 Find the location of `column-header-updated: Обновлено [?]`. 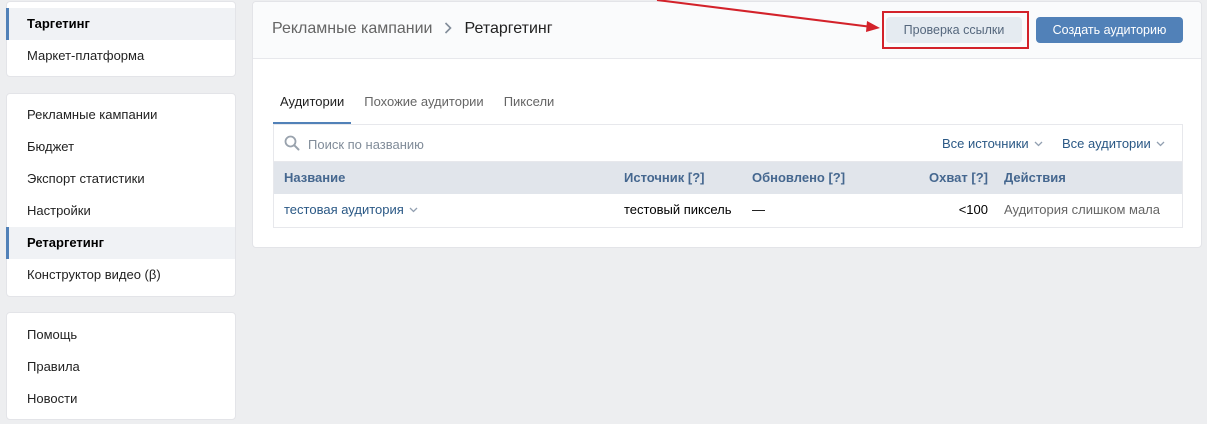

column-header-updated: Обновлено [?] is located at coordinates (798, 177).